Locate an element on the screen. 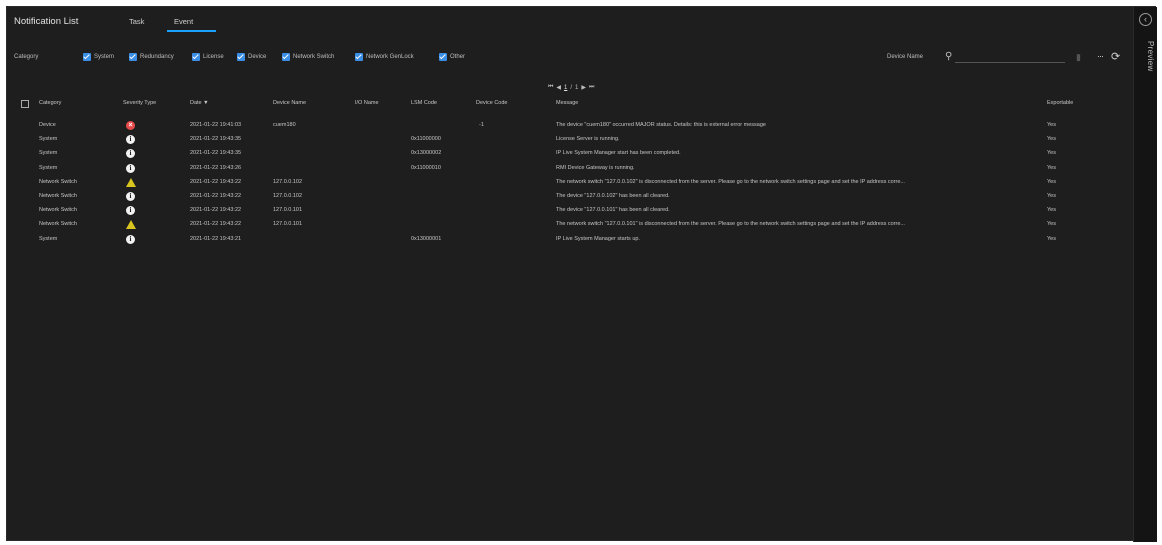 This screenshot has height=545, width=1162. col-exportable: Exportable is located at coordinates (1060, 103).